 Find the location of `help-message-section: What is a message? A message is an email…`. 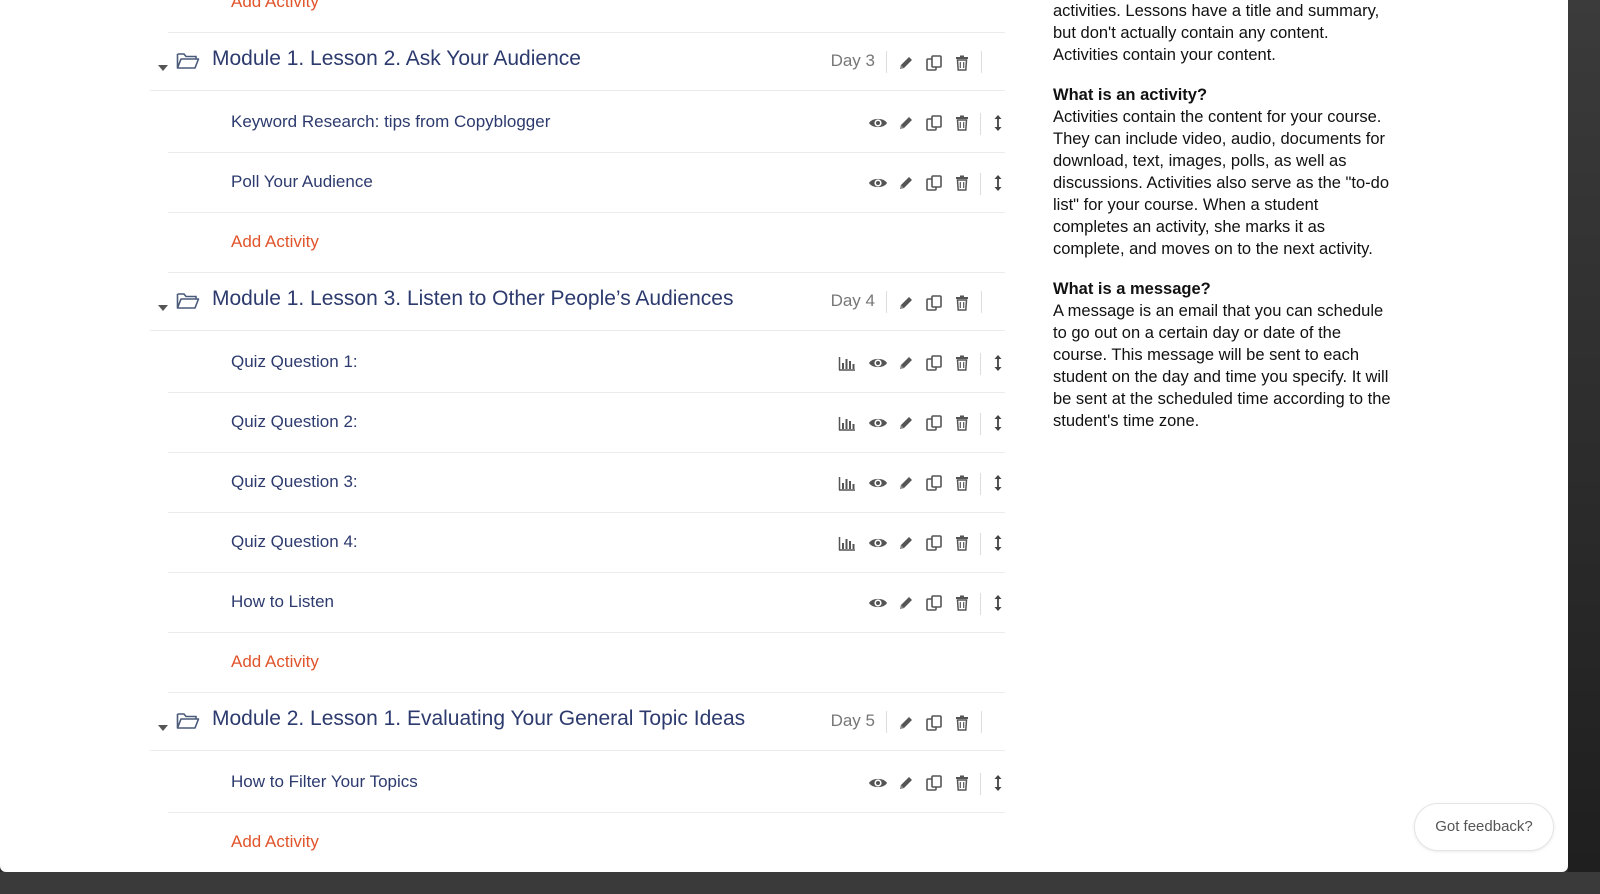

help-message-section: What is a message? A message is an email… is located at coordinates (1228, 355).